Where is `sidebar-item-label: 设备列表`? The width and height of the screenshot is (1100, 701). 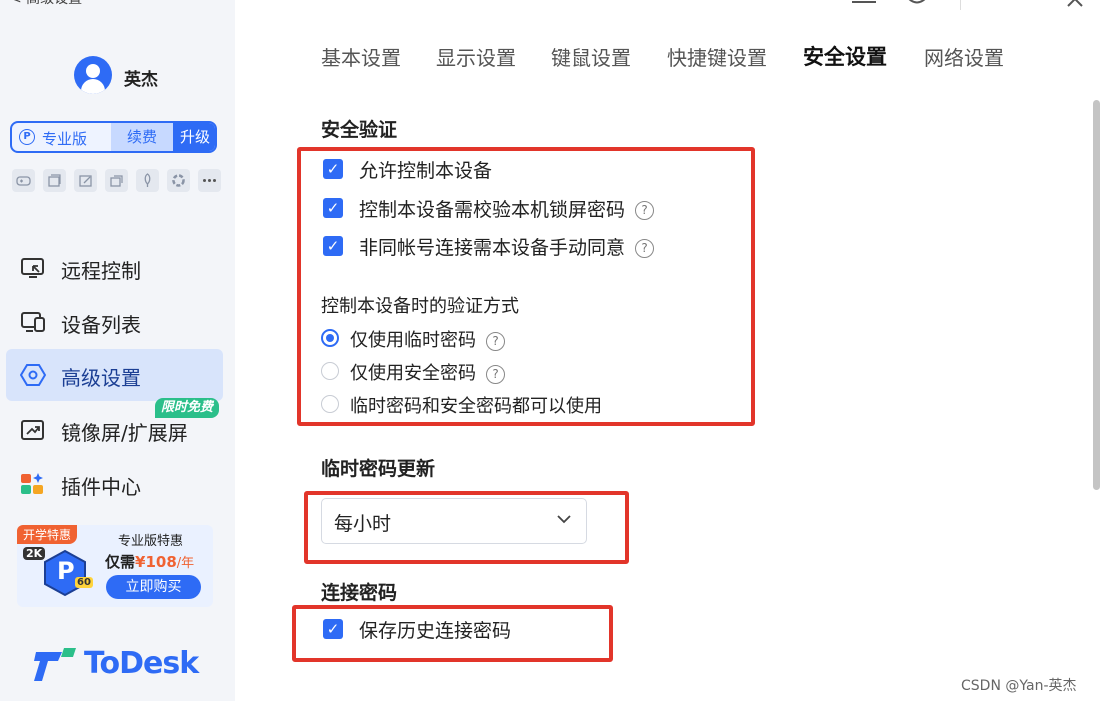 sidebar-item-label: 设备列表 is located at coordinates (101, 325).